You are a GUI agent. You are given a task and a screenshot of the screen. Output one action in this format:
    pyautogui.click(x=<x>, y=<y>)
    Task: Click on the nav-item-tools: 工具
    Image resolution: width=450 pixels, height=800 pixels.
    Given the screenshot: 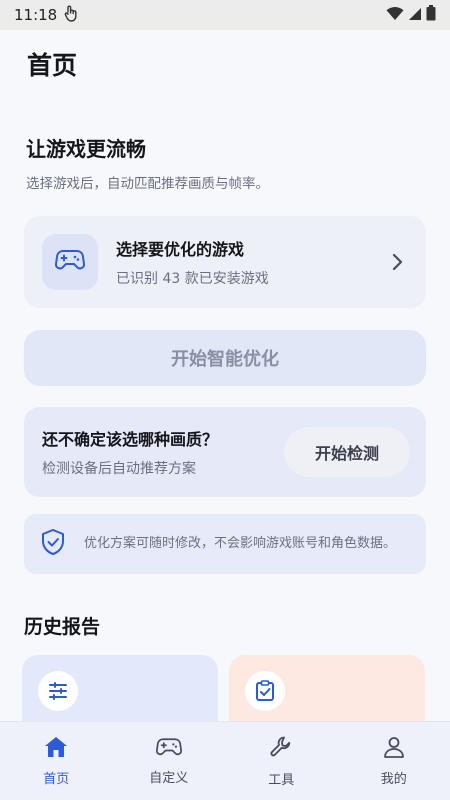 What is the action you would take?
    pyautogui.click(x=281, y=761)
    